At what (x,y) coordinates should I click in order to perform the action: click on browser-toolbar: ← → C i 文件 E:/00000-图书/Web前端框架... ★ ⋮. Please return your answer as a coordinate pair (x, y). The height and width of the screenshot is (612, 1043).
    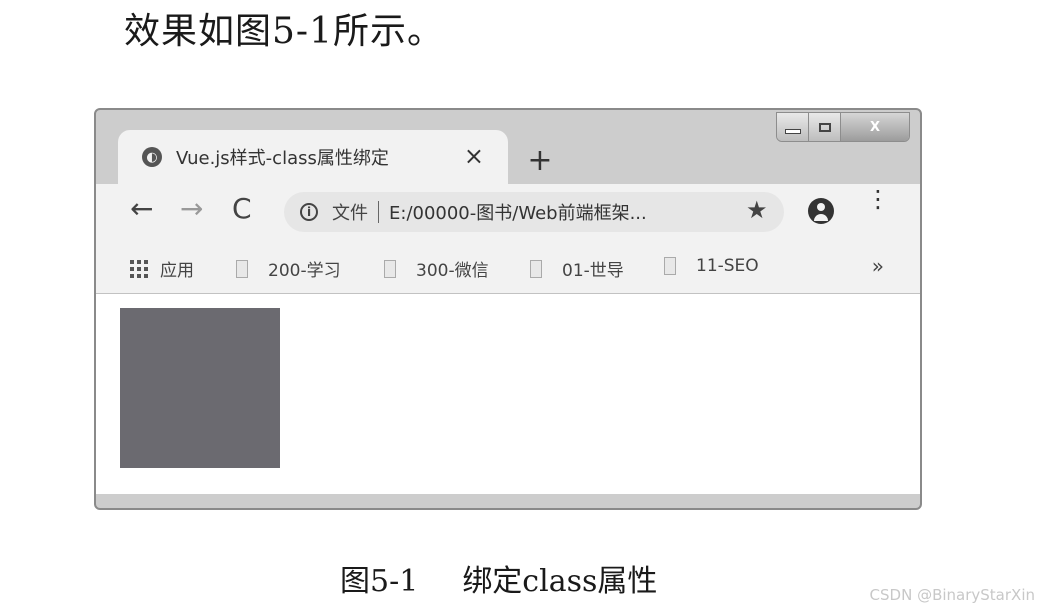
    Looking at the image, I should click on (508, 212).